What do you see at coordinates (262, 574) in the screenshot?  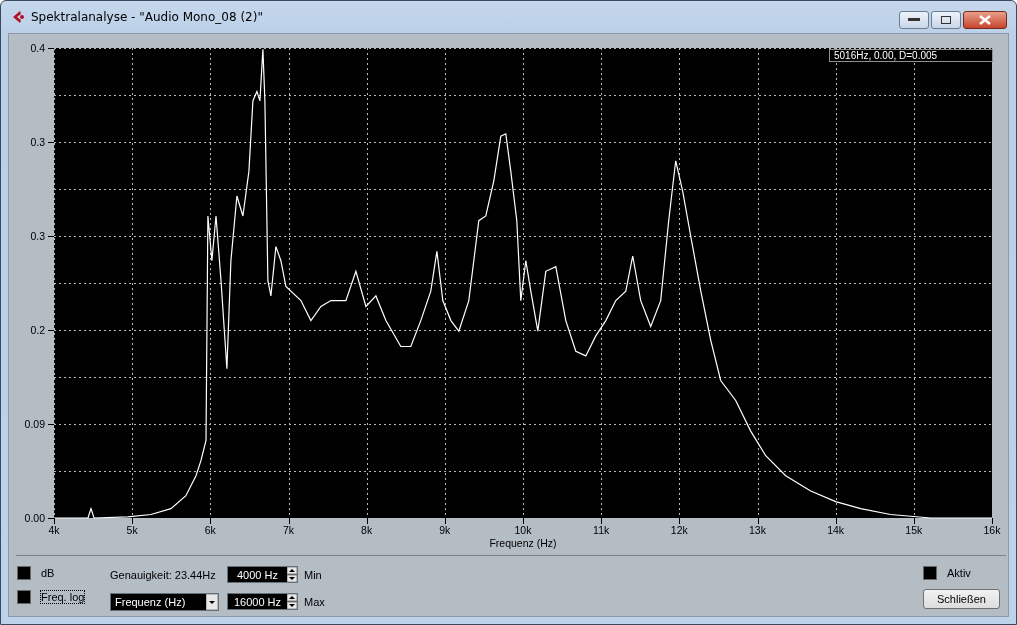 I see `number-field: 4000 Hz` at bounding box center [262, 574].